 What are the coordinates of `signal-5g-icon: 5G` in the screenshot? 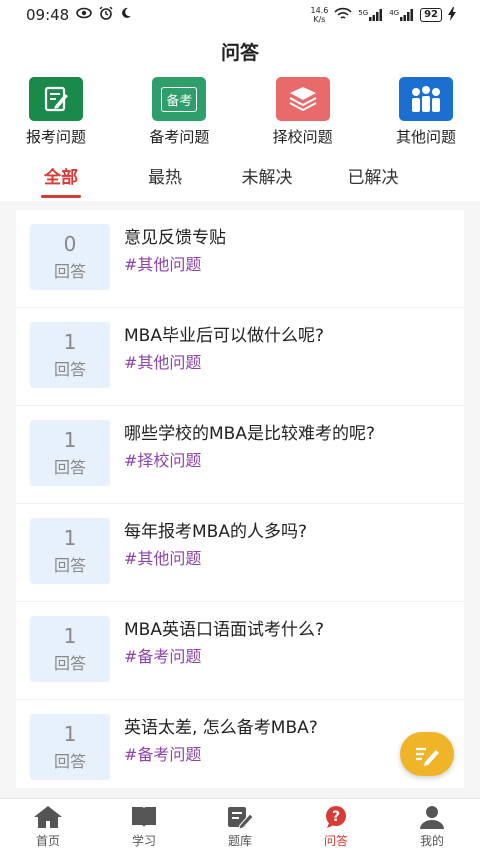 It's located at (370, 15).